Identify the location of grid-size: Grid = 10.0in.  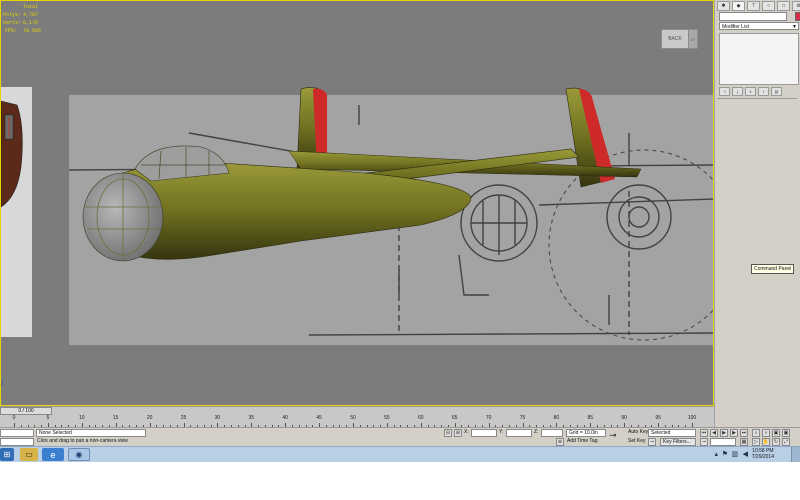
(586, 433).